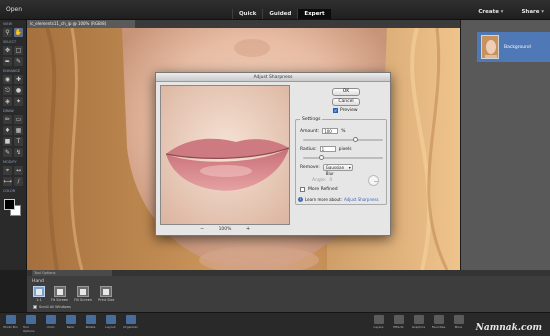  What do you see at coordinates (337, 170) in the screenshot?
I see `remove-select: Gaussian Blur` at bounding box center [337, 170].